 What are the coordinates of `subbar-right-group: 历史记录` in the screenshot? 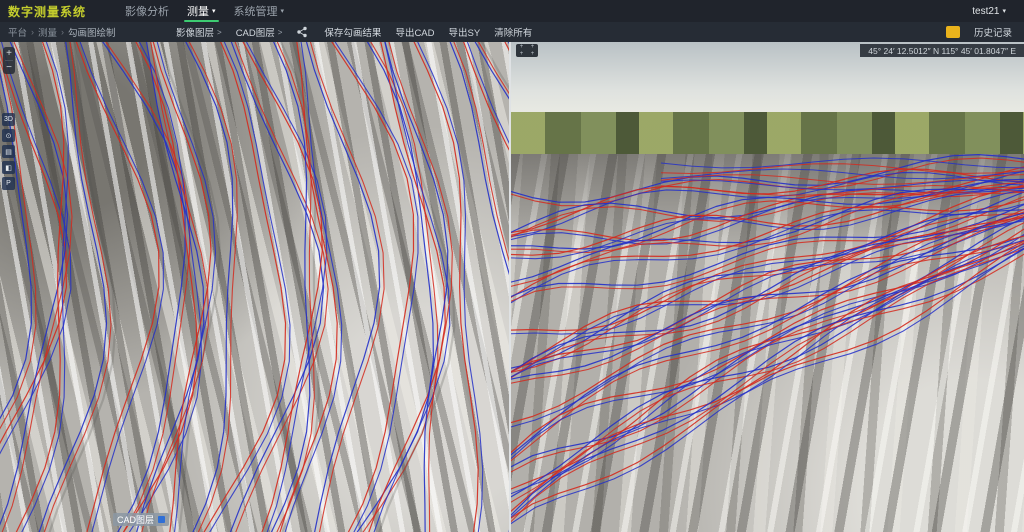 It's located at (978, 32).